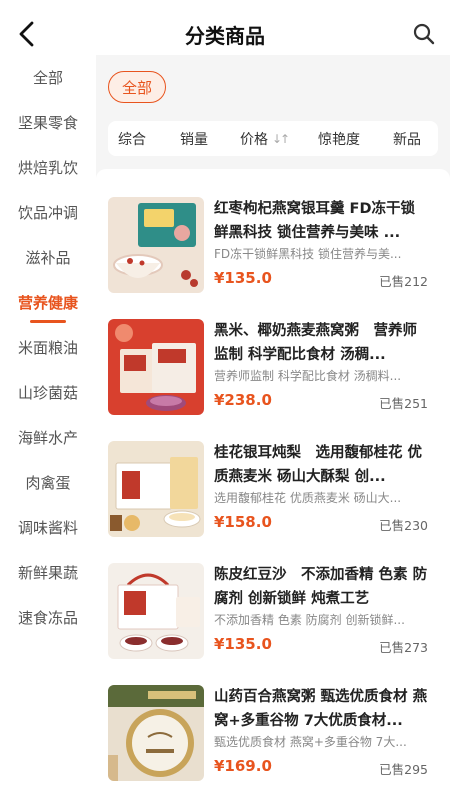  What do you see at coordinates (403, 281) in the screenshot?
I see `product-sold-count: 已售212` at bounding box center [403, 281].